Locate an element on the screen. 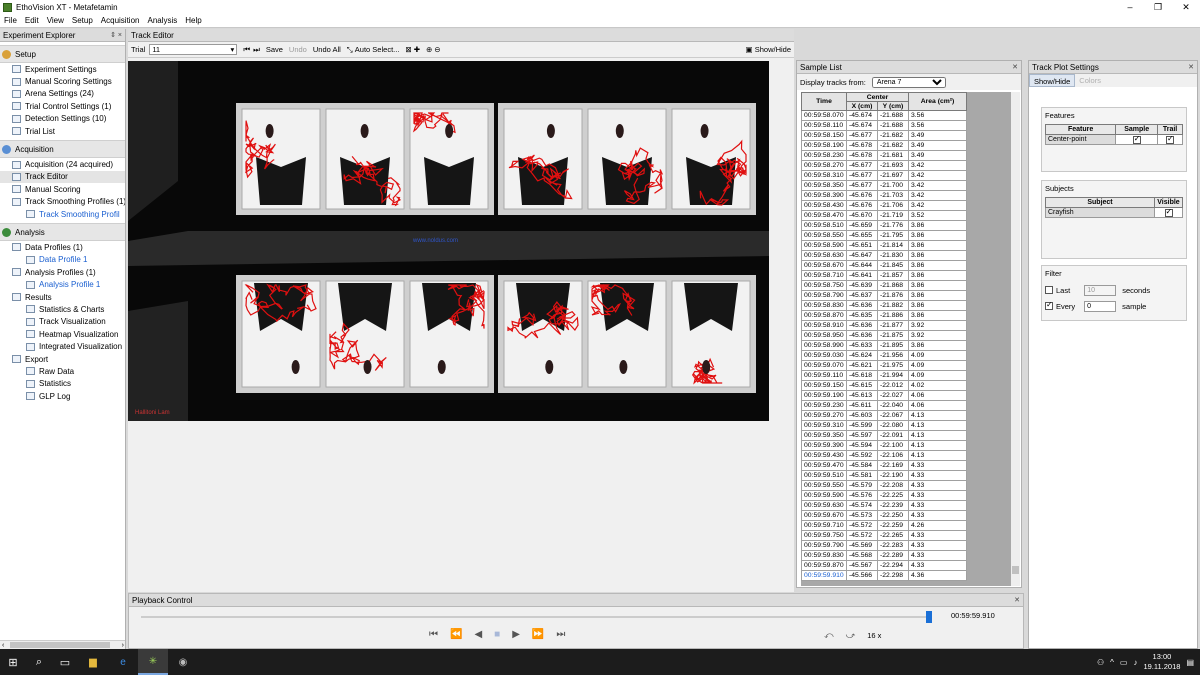  task-view-icon: ▭ is located at coordinates (65, 662).